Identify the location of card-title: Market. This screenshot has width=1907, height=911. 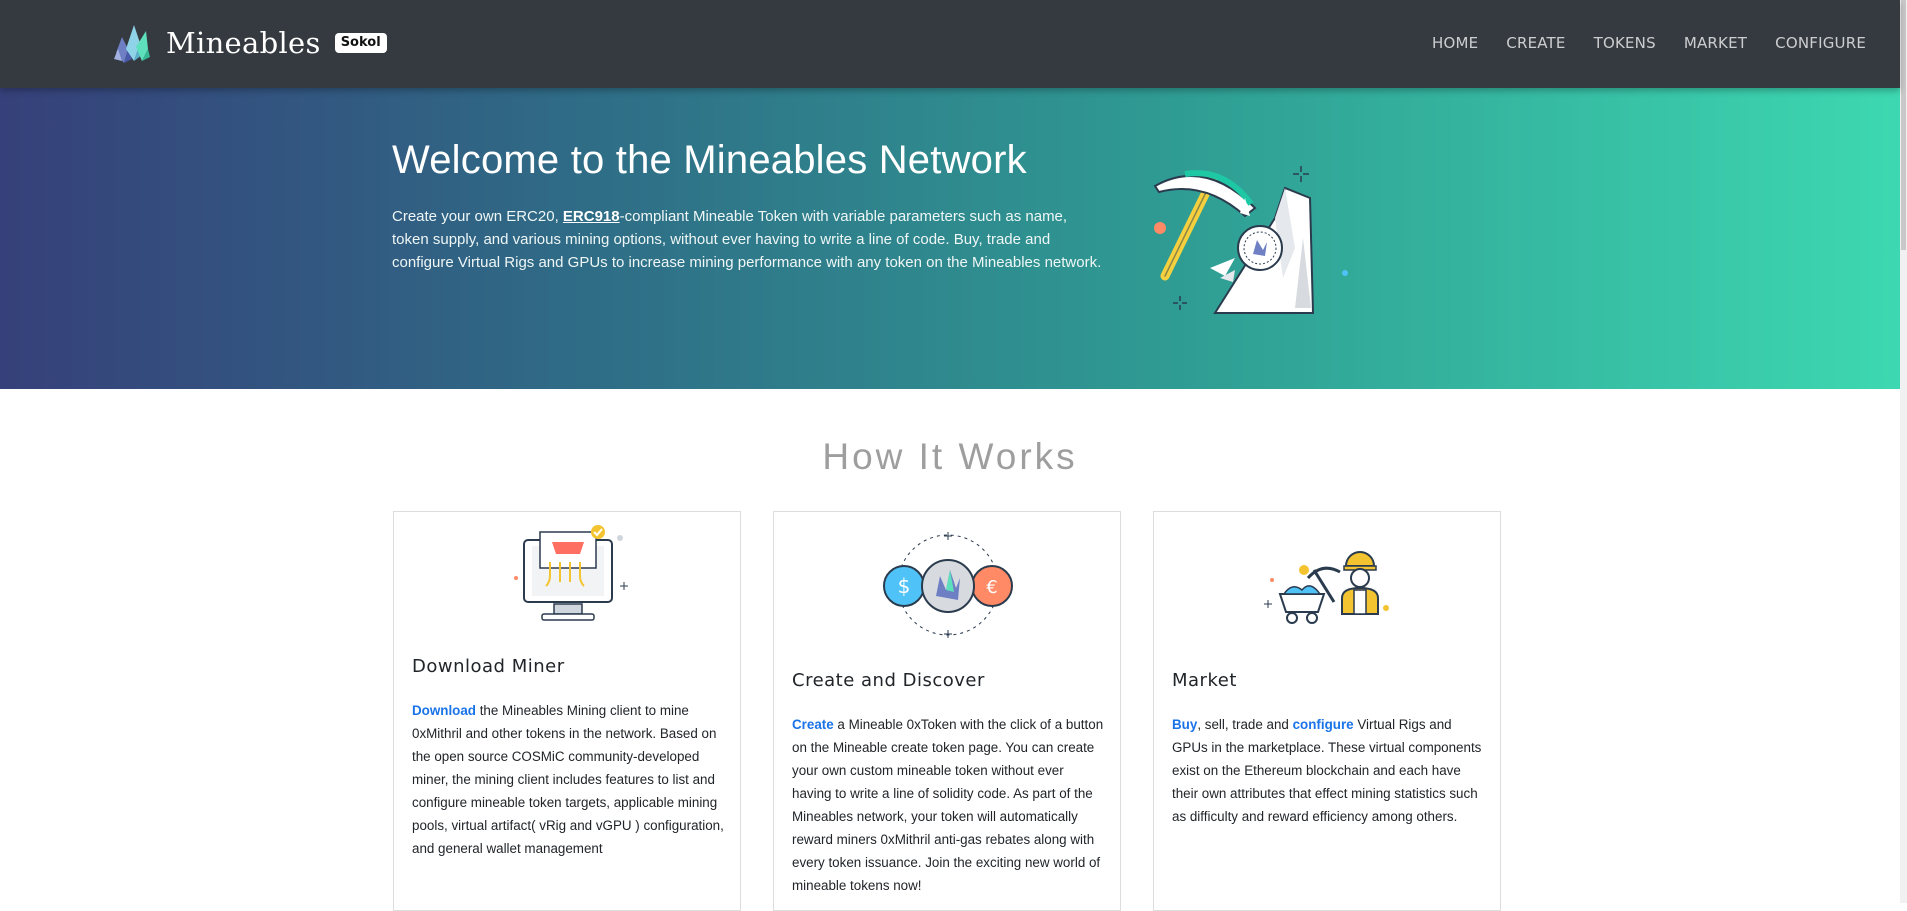
(1204, 680).